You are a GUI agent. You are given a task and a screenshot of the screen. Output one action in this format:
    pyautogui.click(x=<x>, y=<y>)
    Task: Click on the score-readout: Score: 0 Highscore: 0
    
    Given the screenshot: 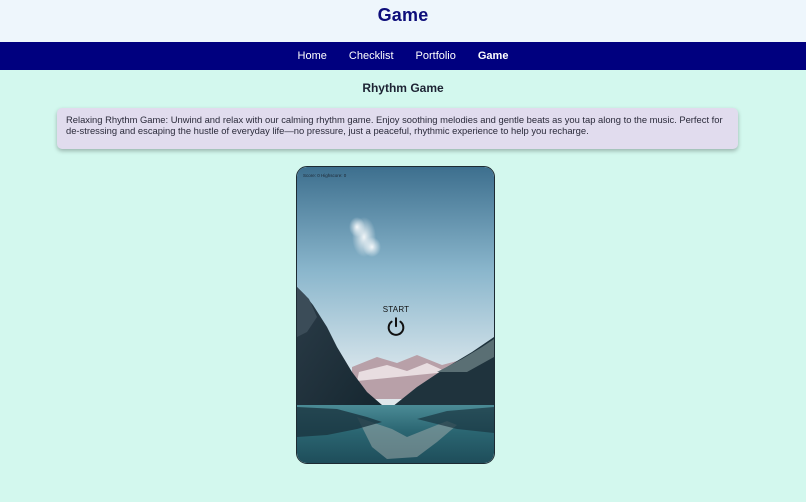 What is the action you would take?
    pyautogui.click(x=325, y=175)
    